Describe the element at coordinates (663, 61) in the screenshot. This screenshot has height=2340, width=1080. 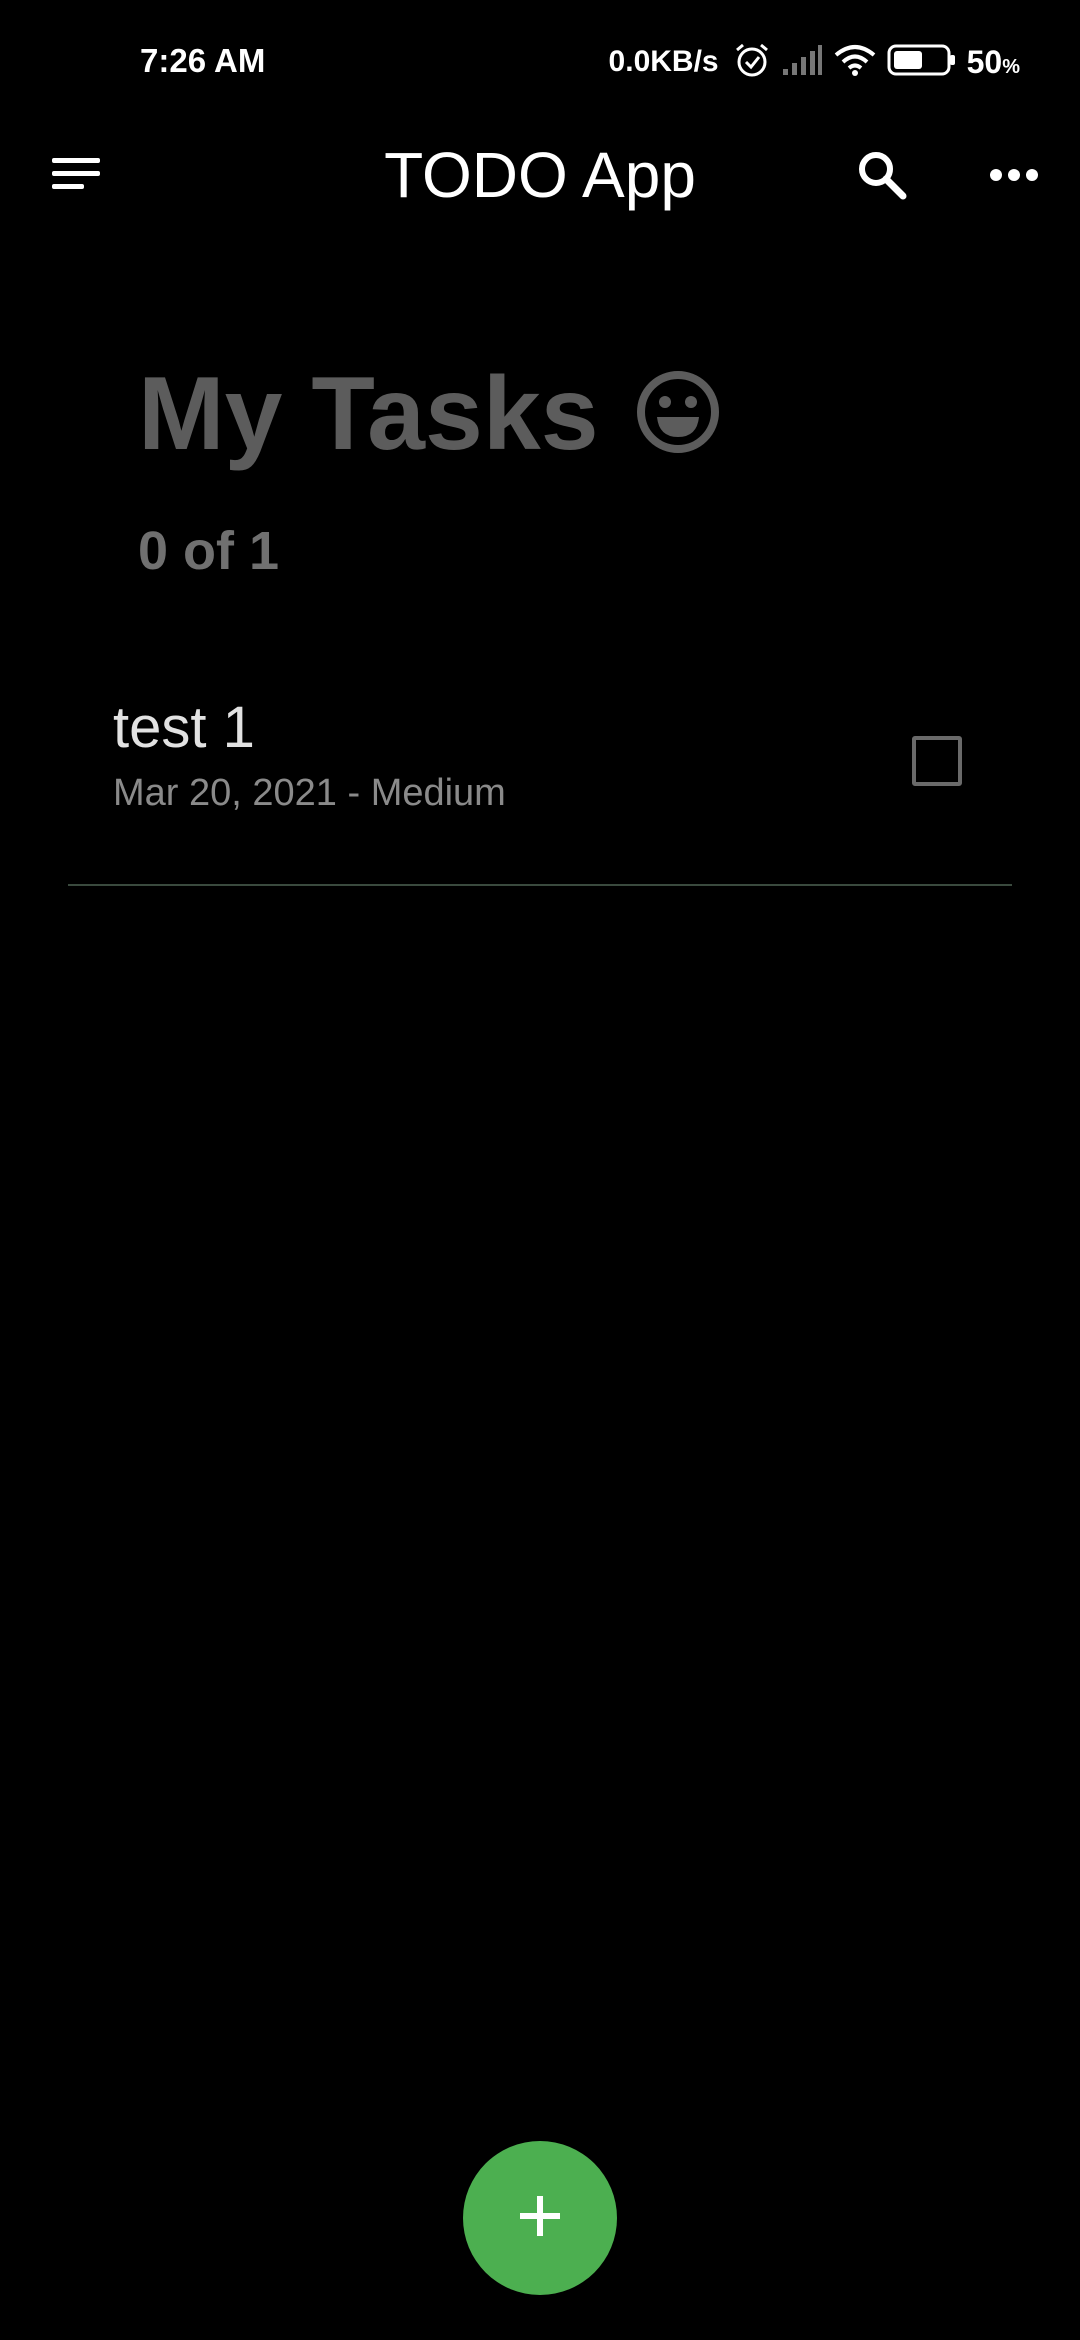
I see `net-speed: 0.0KB/s` at that location.